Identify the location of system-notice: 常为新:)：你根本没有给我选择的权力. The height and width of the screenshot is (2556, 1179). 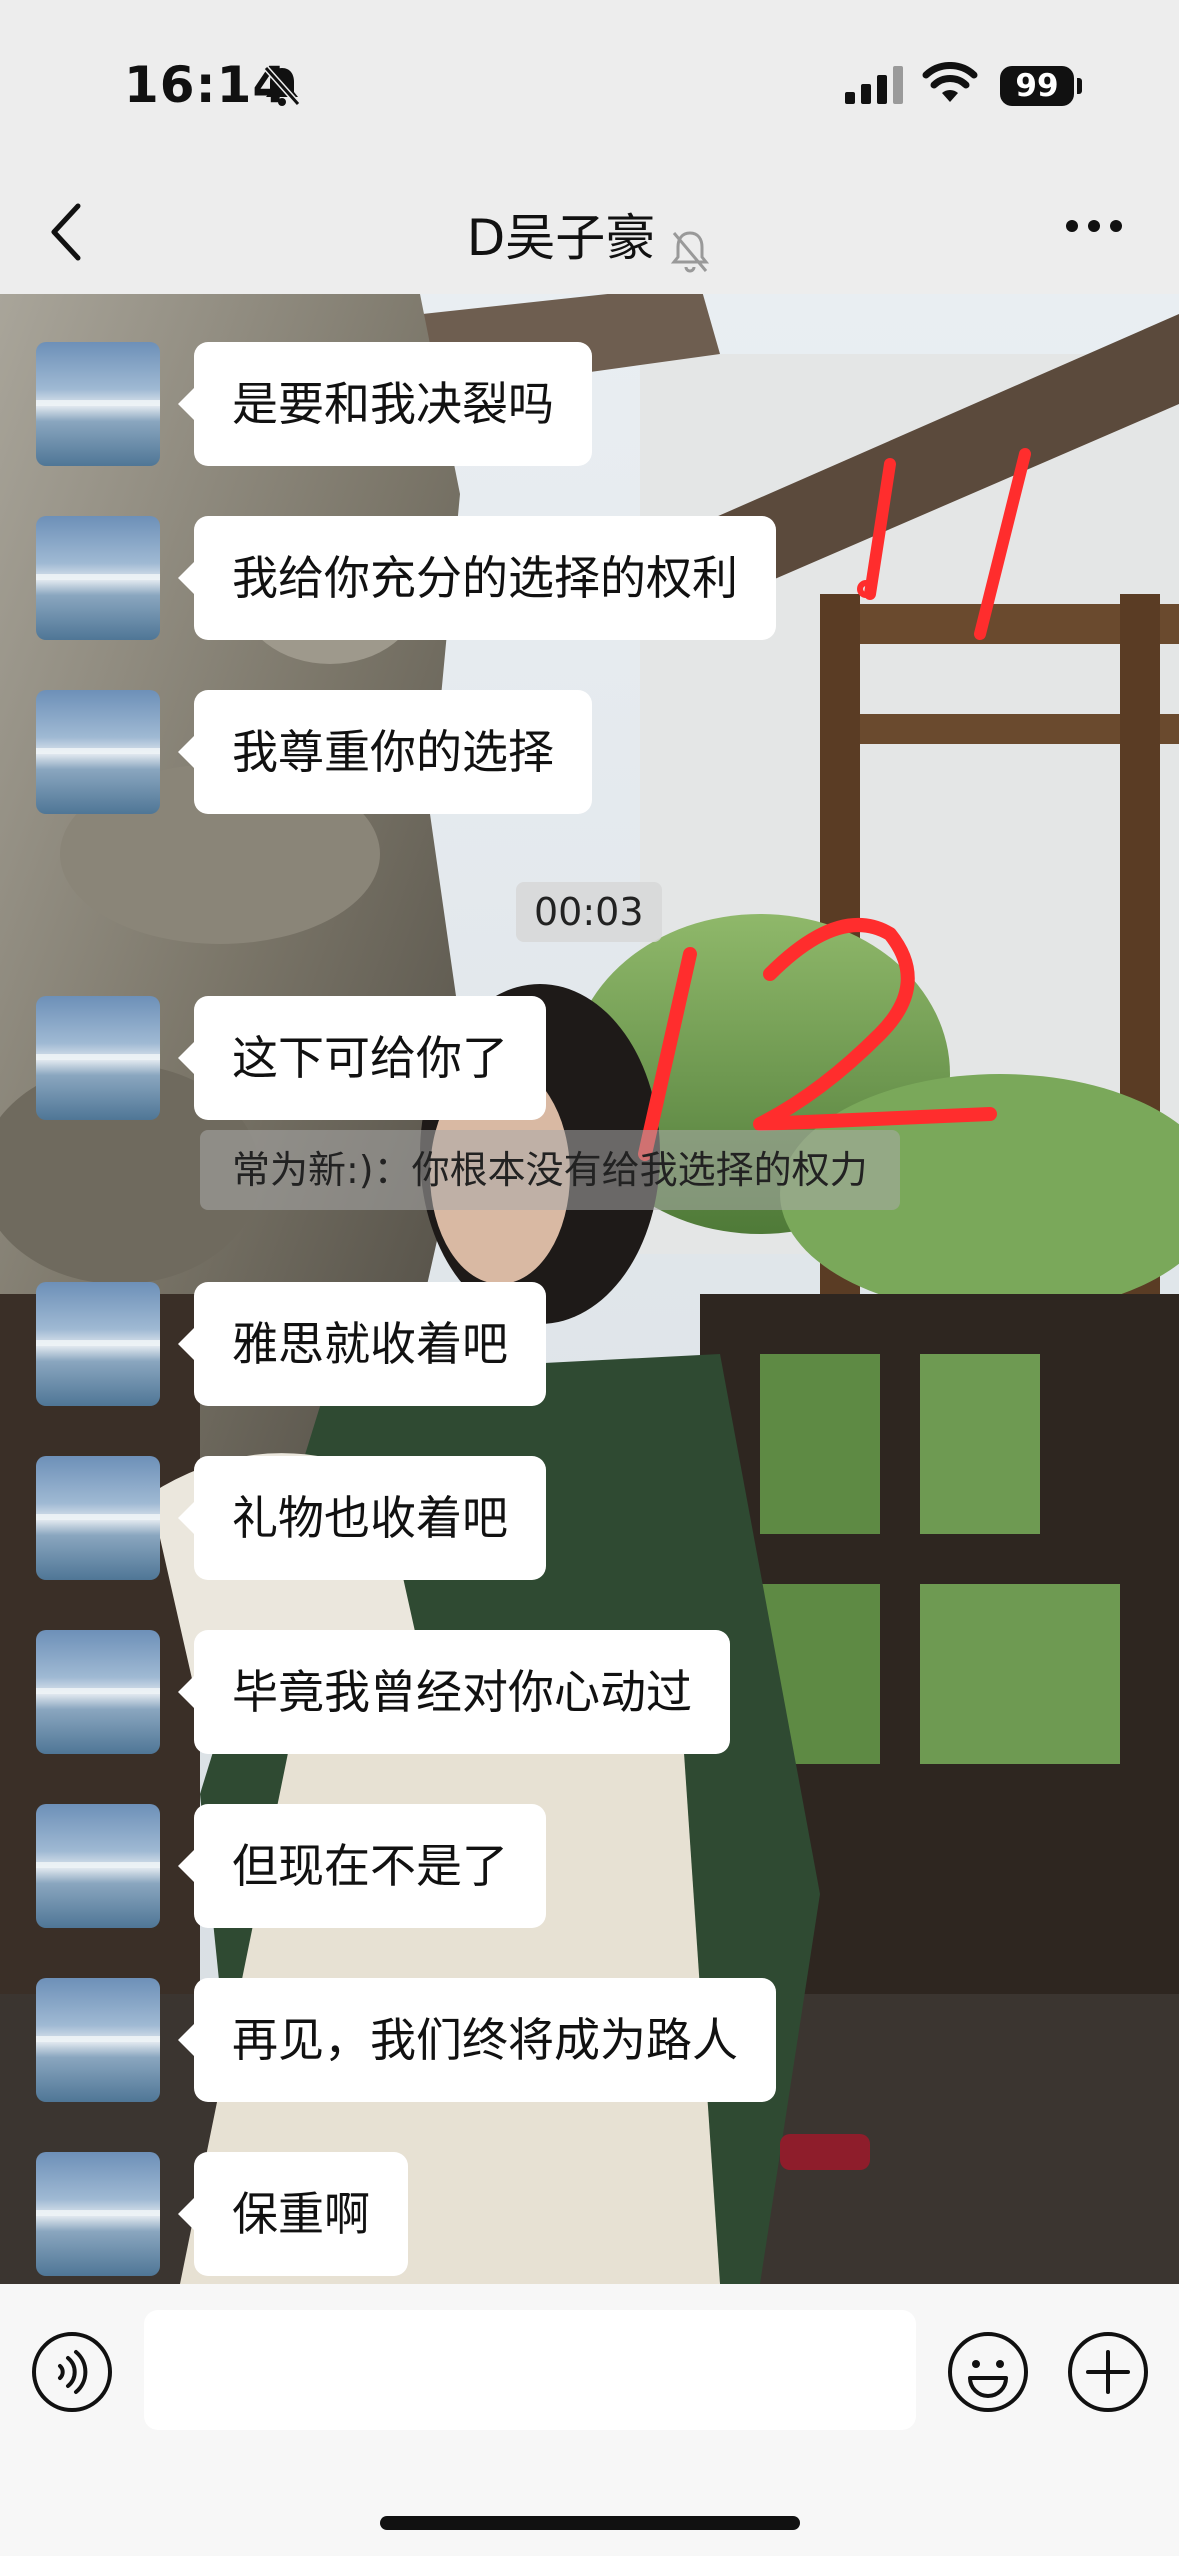
(550, 1170).